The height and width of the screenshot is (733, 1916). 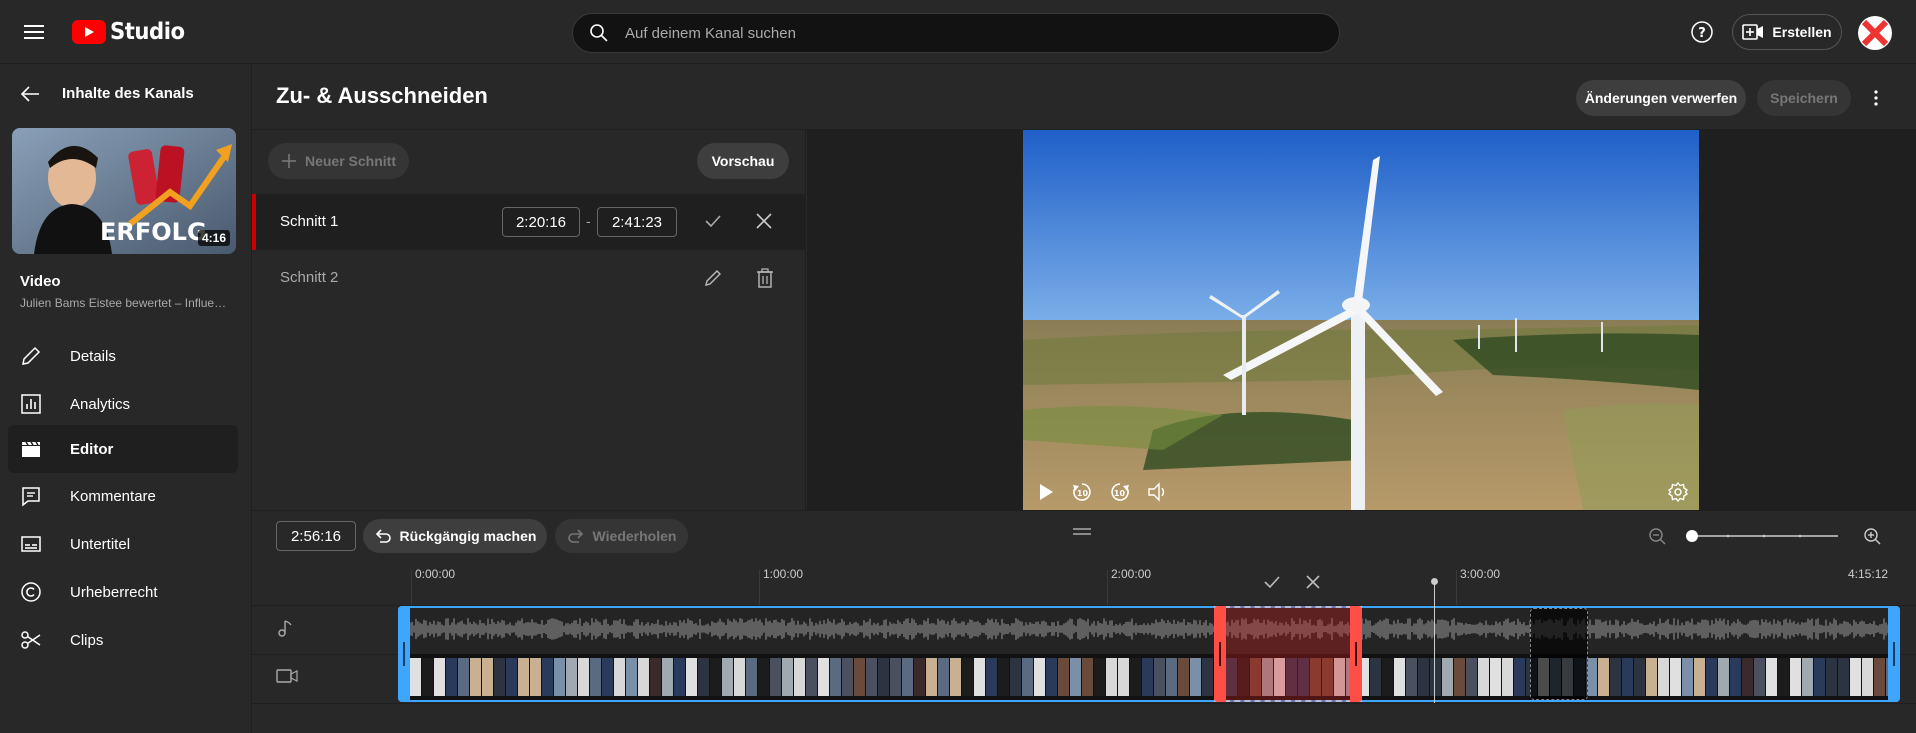 I want to click on search-icon, so click(x=599, y=33).